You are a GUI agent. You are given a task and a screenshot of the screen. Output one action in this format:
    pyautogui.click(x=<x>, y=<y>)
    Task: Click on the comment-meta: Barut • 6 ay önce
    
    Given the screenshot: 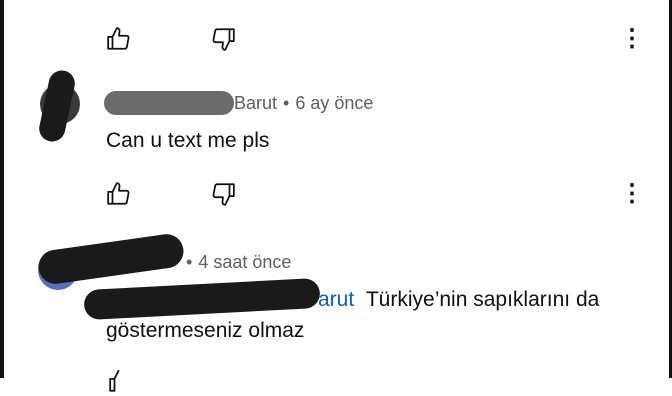 What is the action you would take?
    pyautogui.click(x=303, y=103)
    